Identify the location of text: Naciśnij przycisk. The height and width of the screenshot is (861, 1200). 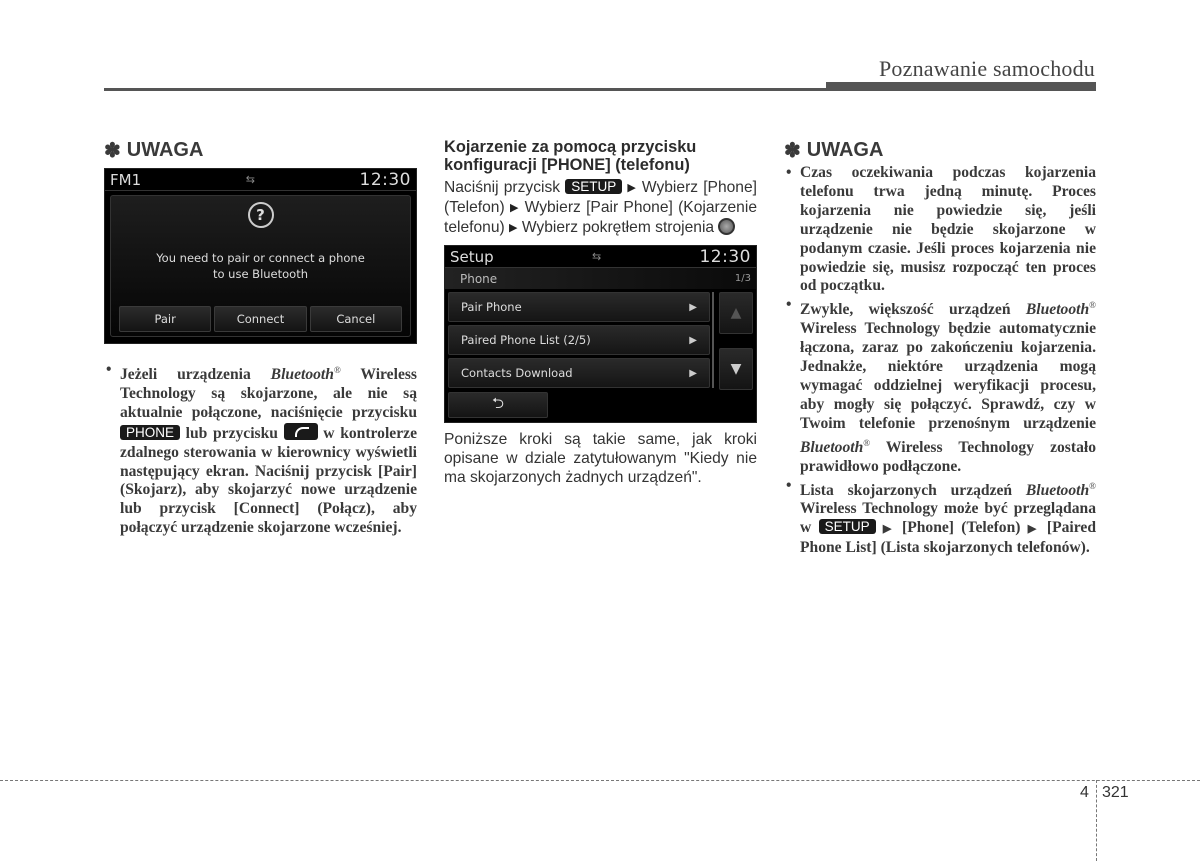
(505, 187).